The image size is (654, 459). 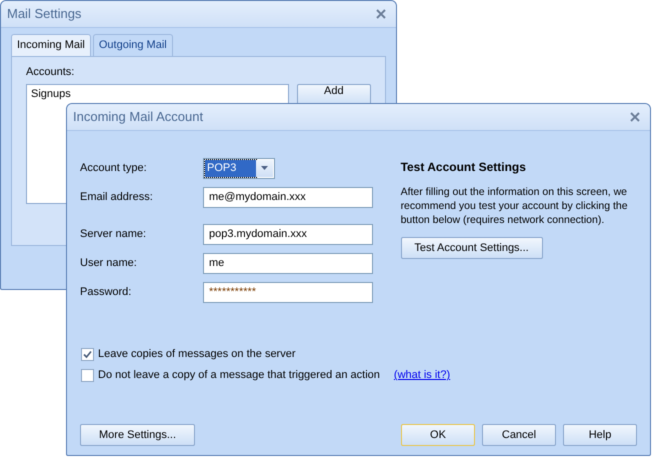 I want to click on description-text: After filling out the information on this screen, we recommend you test your account by clicking the button below (requires network connection)., so click(x=514, y=206).